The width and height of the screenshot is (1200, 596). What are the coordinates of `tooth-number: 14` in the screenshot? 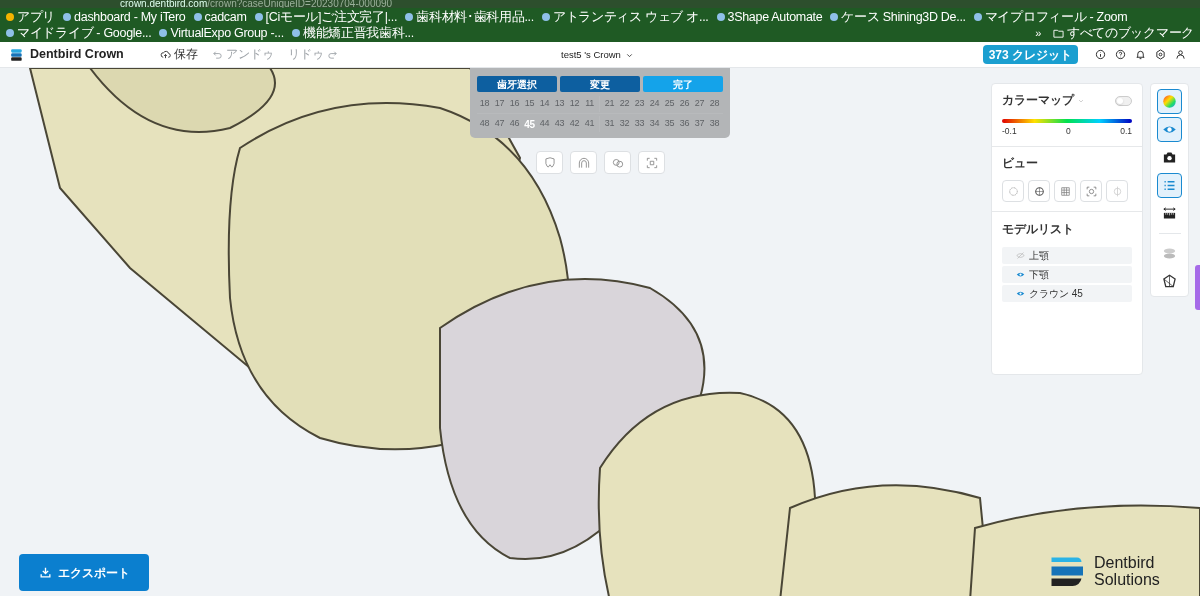 It's located at (544, 103).